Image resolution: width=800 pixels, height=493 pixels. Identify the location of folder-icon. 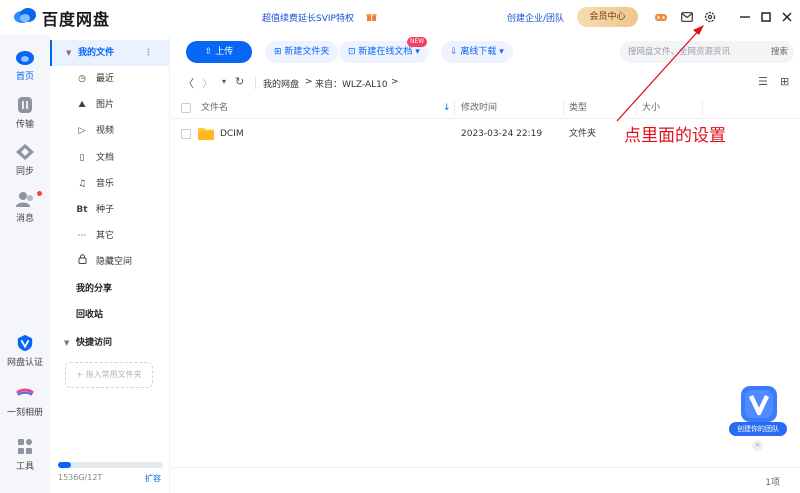
(206, 134).